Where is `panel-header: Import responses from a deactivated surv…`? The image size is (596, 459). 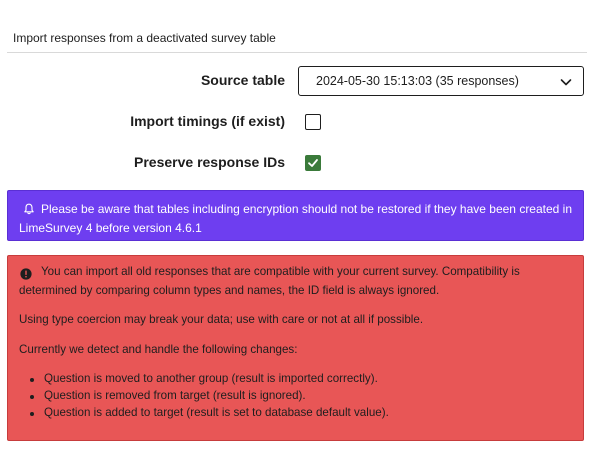 panel-header: Import responses from a deactivated surv… is located at coordinates (297, 38).